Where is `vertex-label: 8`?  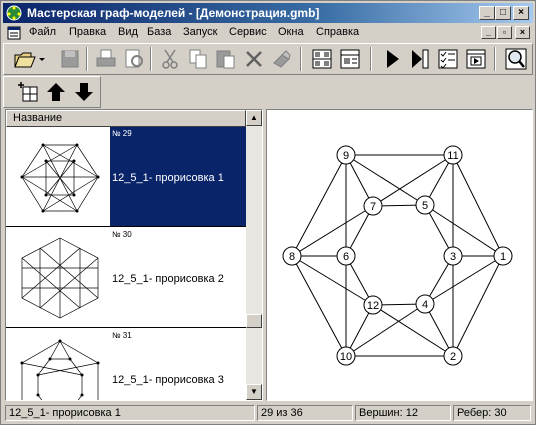
vertex-label: 8 is located at coordinates (292, 257).